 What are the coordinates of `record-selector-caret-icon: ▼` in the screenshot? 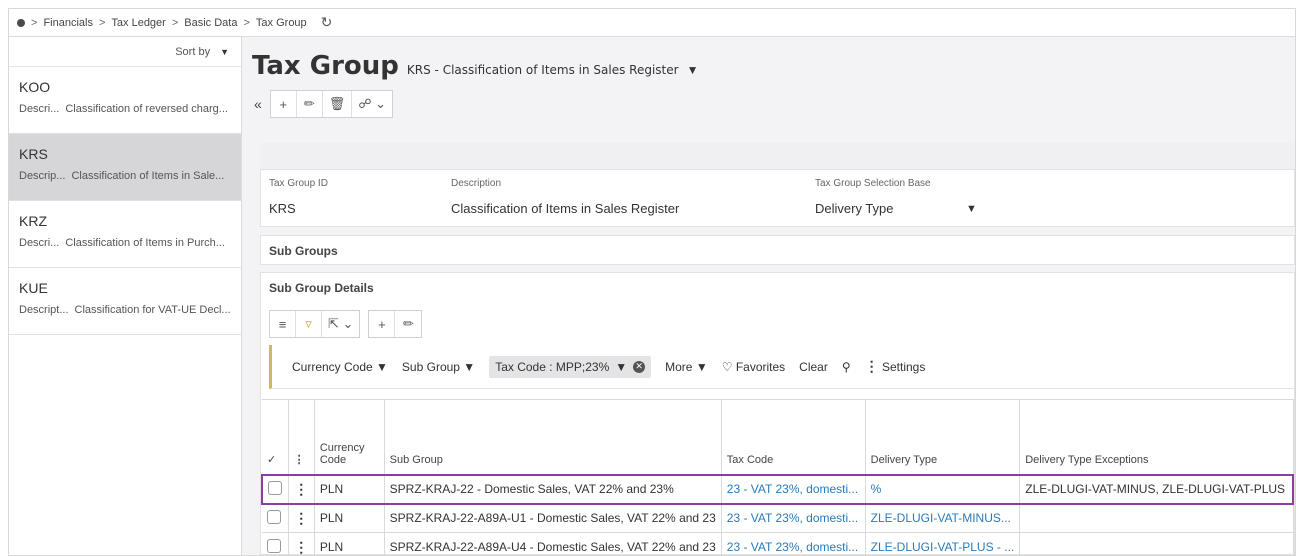 It's located at (693, 70).